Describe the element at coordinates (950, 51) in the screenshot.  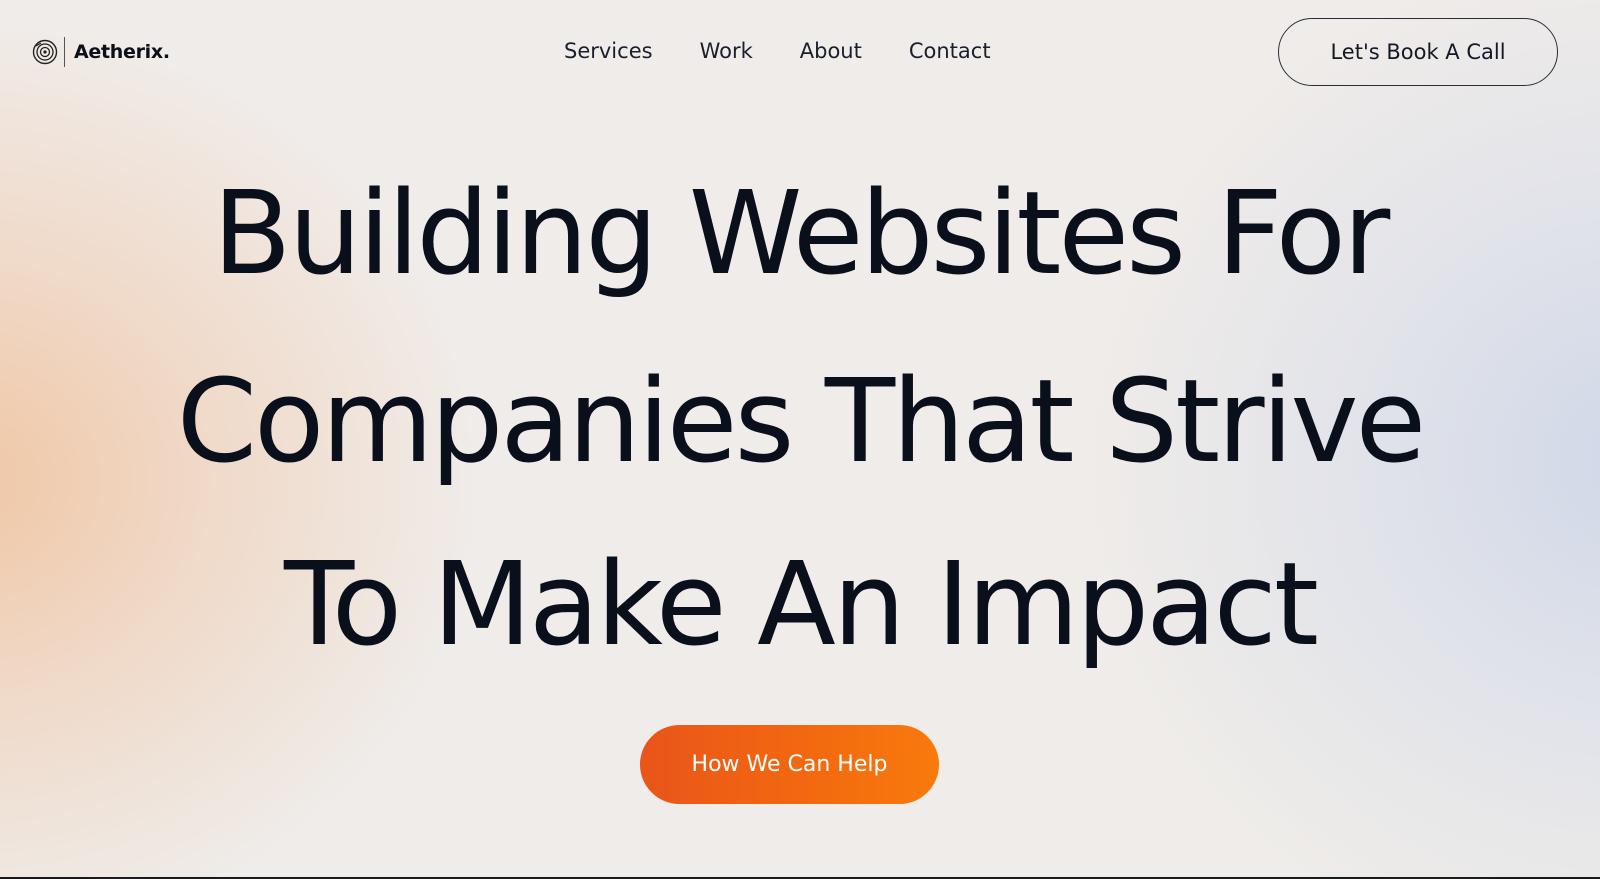
I see `nav-item-contact: Contact` at that location.